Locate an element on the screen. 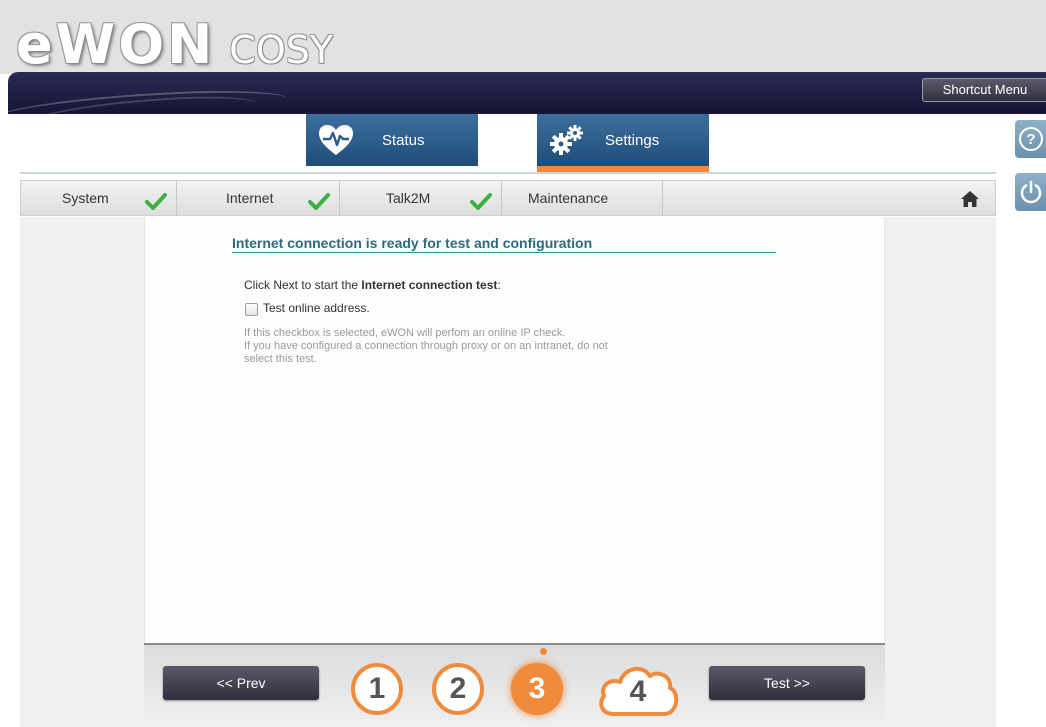  step-talk2m-label: Talk2M is located at coordinates (408, 198).